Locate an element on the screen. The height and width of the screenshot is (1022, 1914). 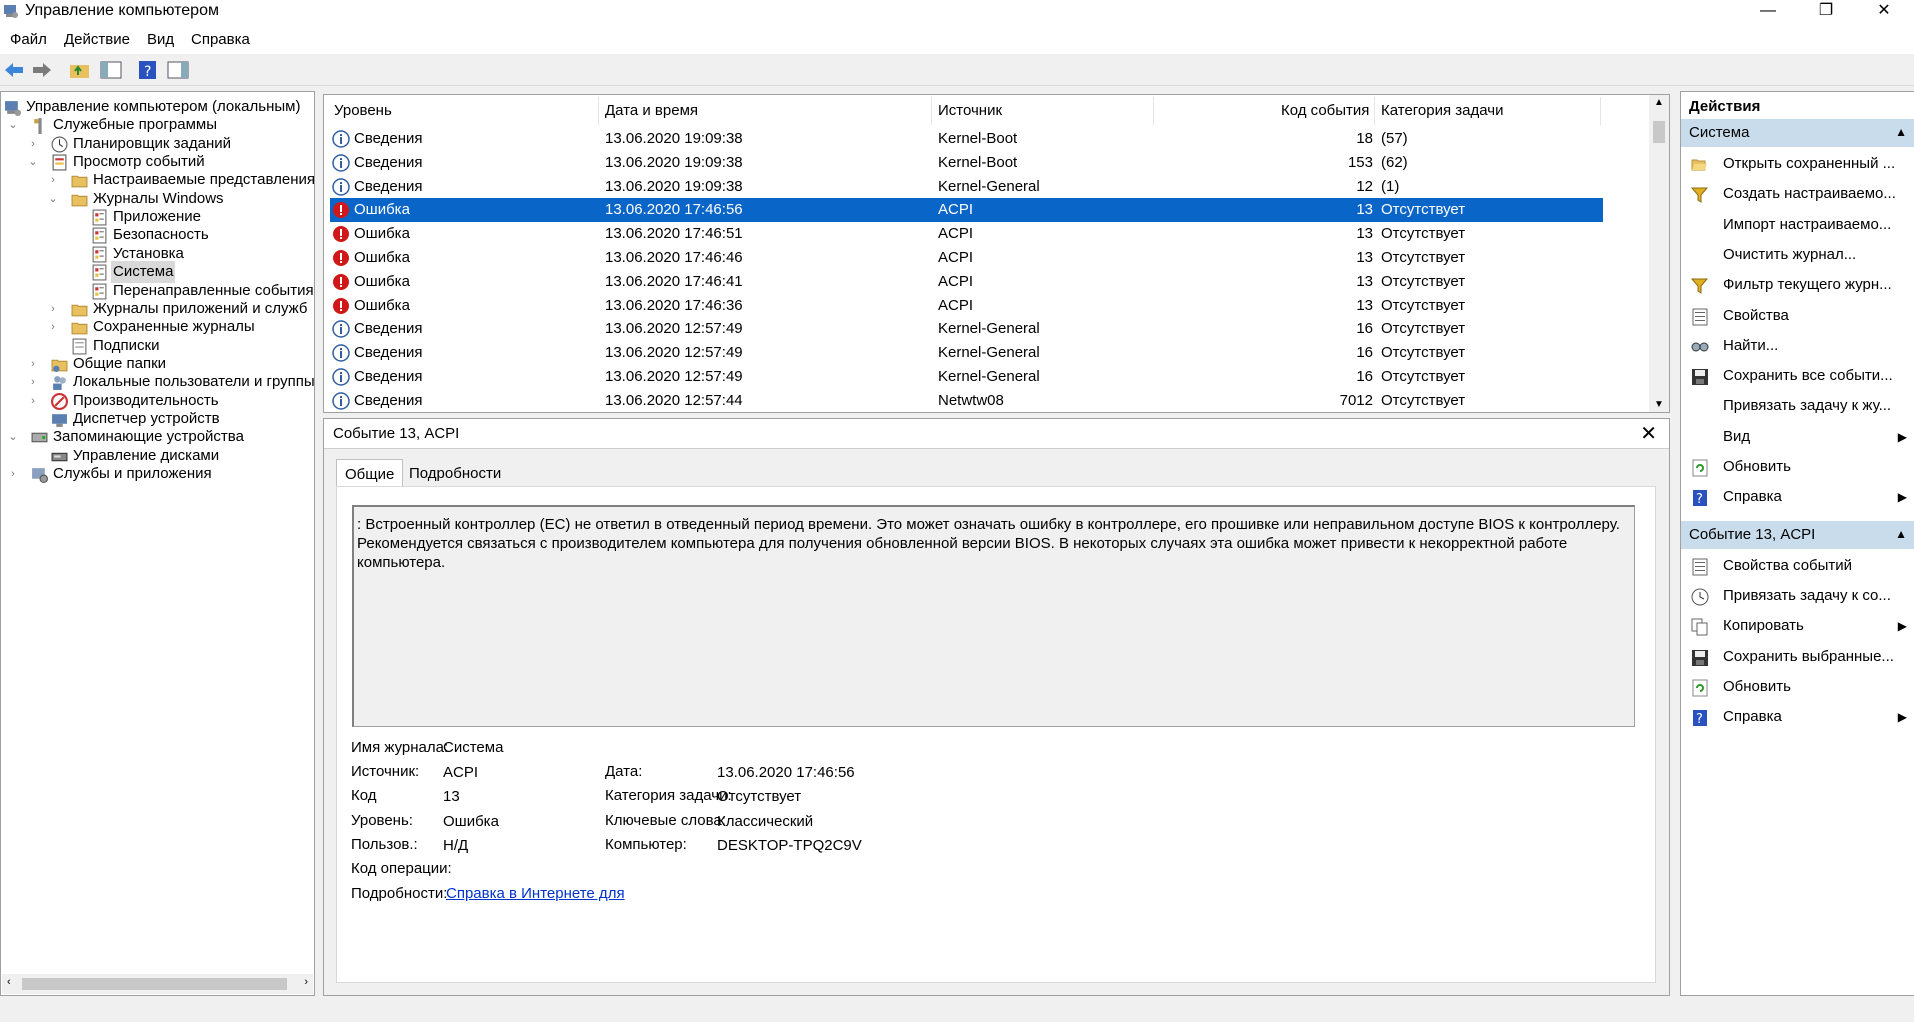
menu-file: Файл is located at coordinates (28, 39).